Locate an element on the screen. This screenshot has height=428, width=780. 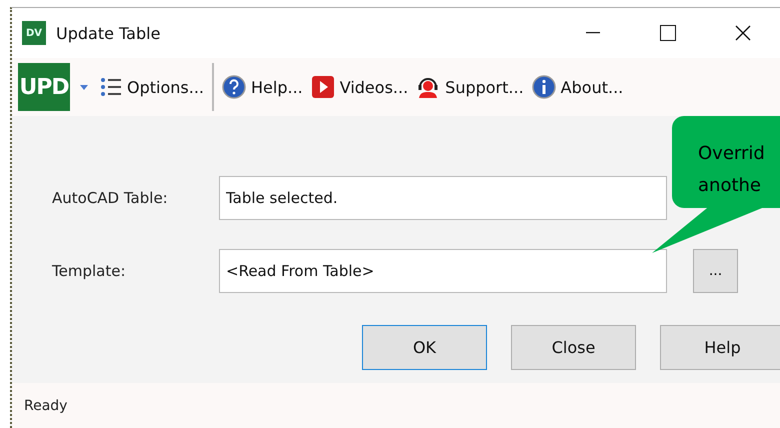
status-text: Ready is located at coordinates (46, 406).